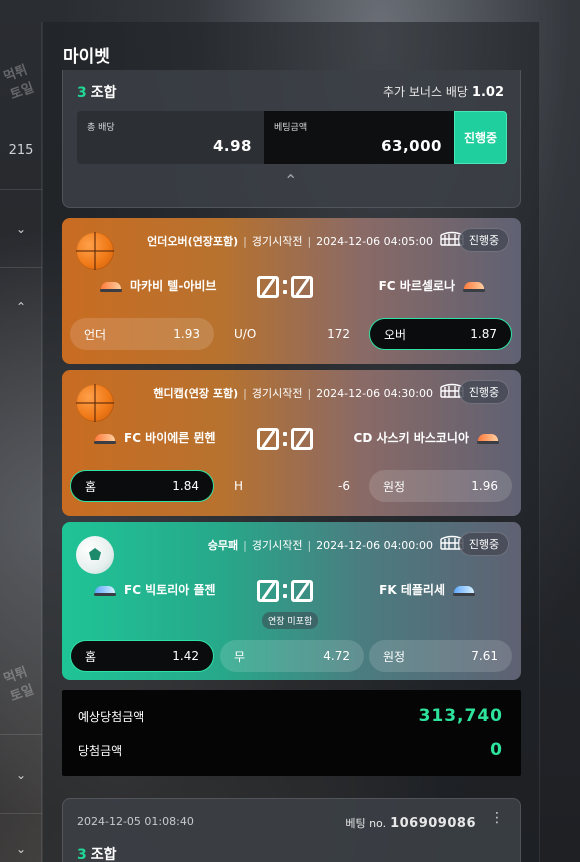 Image resolution: width=580 pixels, height=862 pixels. What do you see at coordinates (290, 620) in the screenshot?
I see `overtime-note: 연장 미포함` at bounding box center [290, 620].